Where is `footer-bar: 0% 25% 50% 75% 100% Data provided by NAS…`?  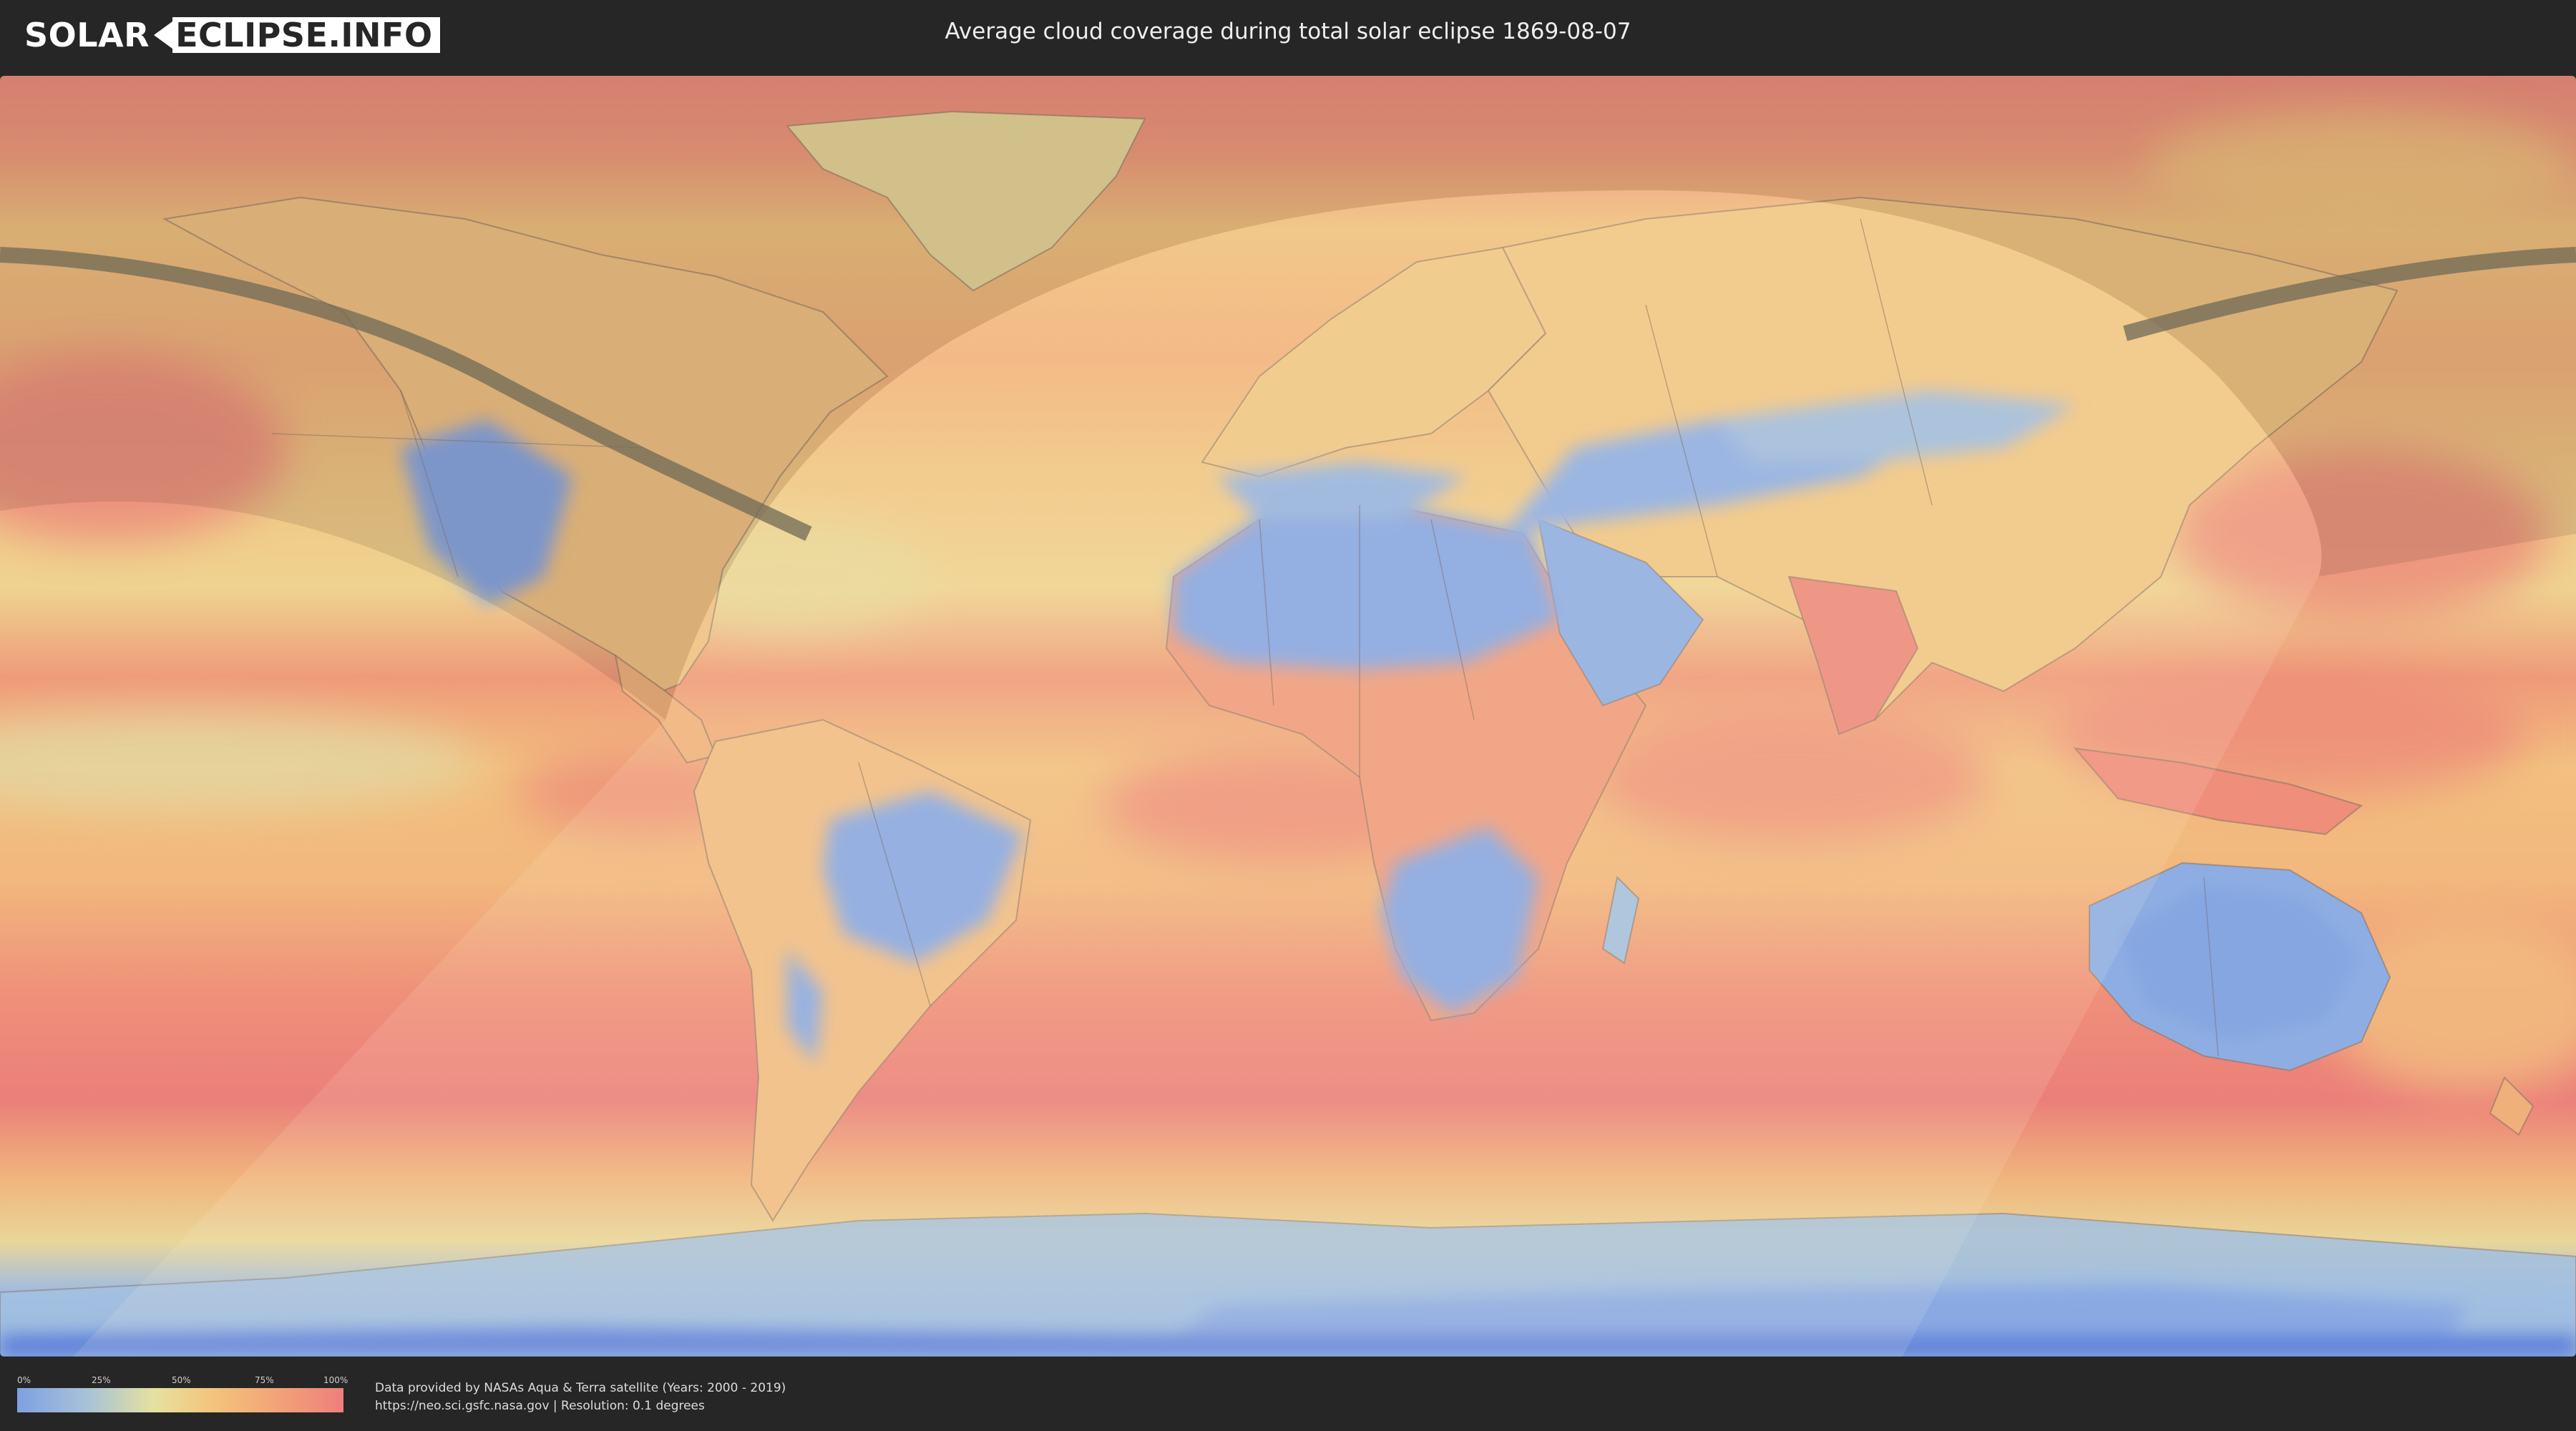 footer-bar: 0% 25% 50% 75% 100% Data provided by NAS… is located at coordinates (1288, 1395).